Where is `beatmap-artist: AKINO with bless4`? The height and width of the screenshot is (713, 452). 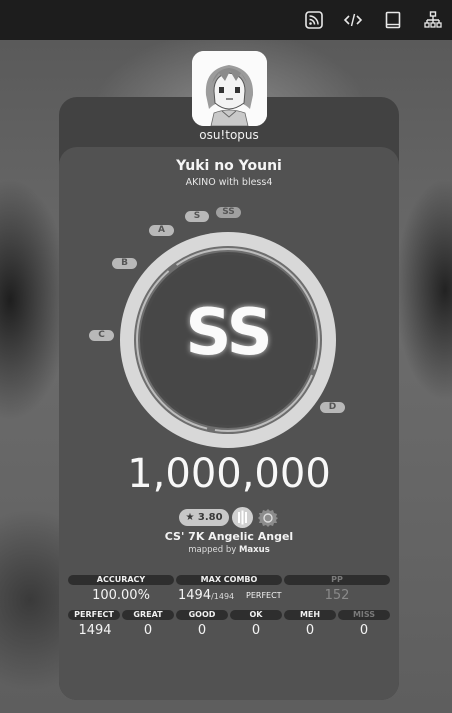 beatmap-artist: AKINO with bless4 is located at coordinates (229, 182).